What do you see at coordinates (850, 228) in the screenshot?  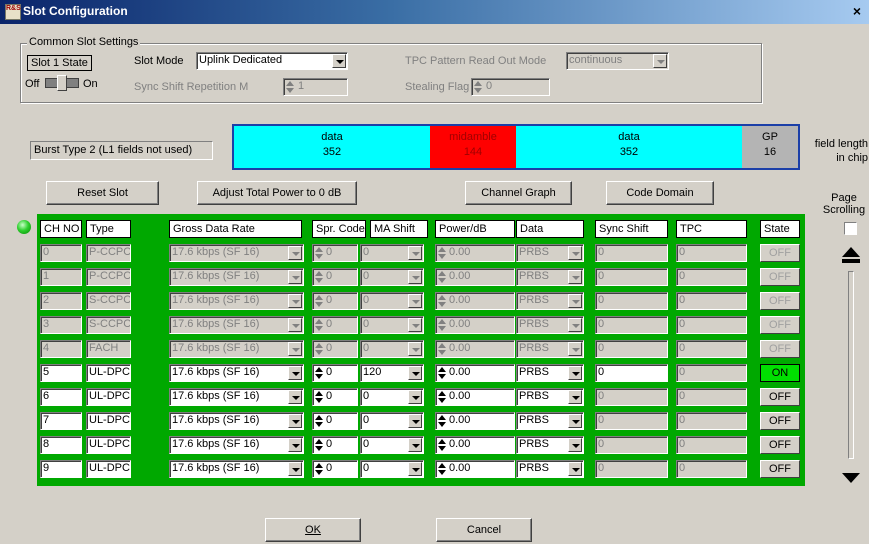 I see `page-scrolling-checkbox` at bounding box center [850, 228].